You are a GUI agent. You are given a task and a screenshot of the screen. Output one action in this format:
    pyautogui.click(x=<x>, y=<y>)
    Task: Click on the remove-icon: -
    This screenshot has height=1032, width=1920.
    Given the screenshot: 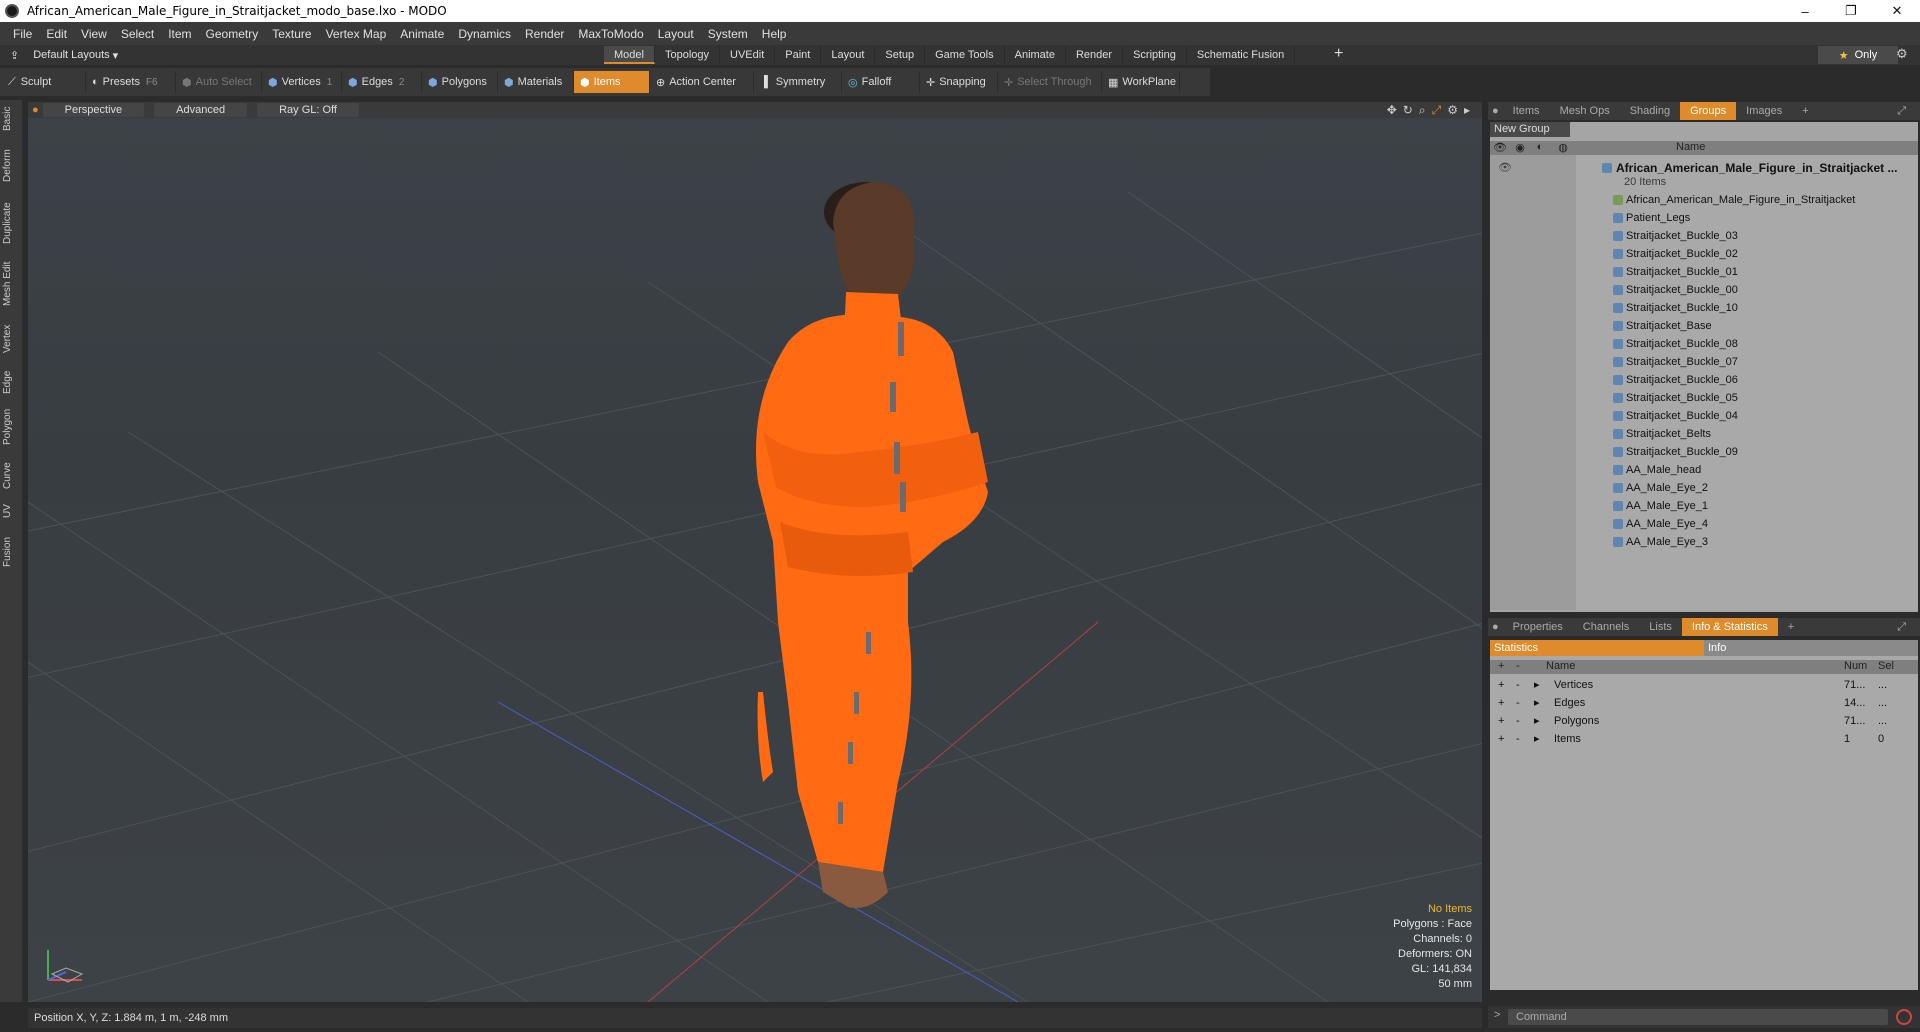 What is the action you would take?
    pyautogui.click(x=1518, y=721)
    